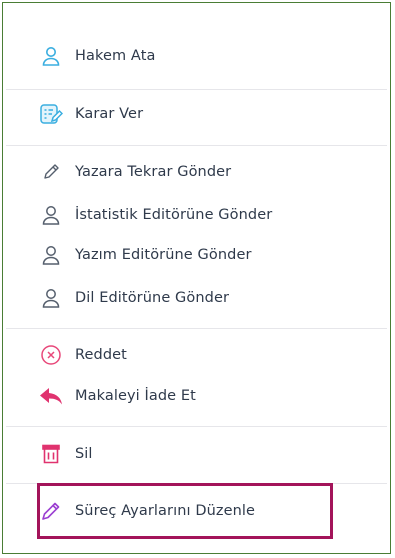 The height and width of the screenshot is (558, 395). I want to click on menu-item-yazim-editorune-gonder: Yazım Editörüne Gönder, so click(144, 255).